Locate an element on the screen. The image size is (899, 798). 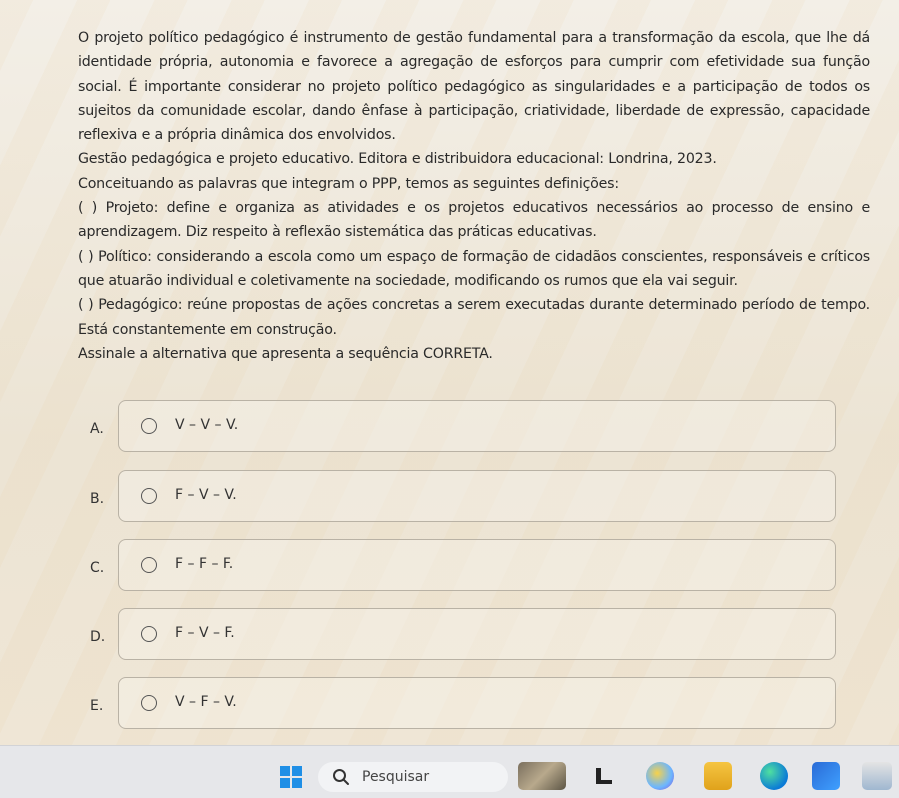
option-c: C. F – F – F. is located at coordinates (465, 566).